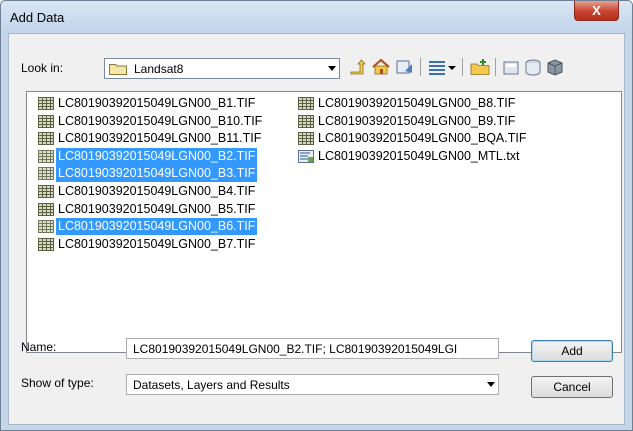 The height and width of the screenshot is (431, 633). I want to click on file-name: LC80190392015049LGN00_B7.TIF, so click(157, 243).